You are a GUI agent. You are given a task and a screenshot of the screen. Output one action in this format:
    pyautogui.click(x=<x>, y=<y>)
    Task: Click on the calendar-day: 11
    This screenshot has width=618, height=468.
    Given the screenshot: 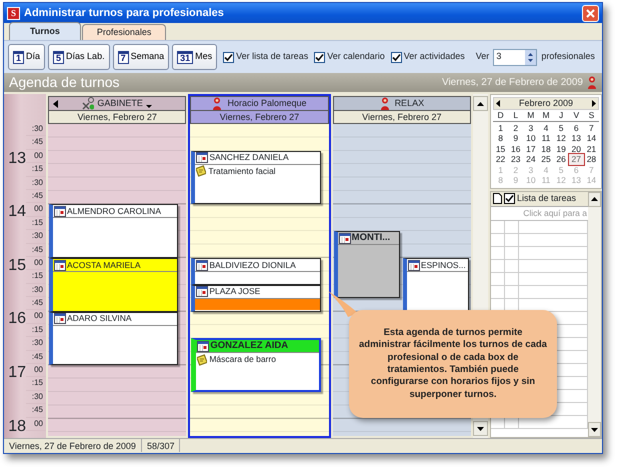 What is the action you would take?
    pyautogui.click(x=546, y=138)
    